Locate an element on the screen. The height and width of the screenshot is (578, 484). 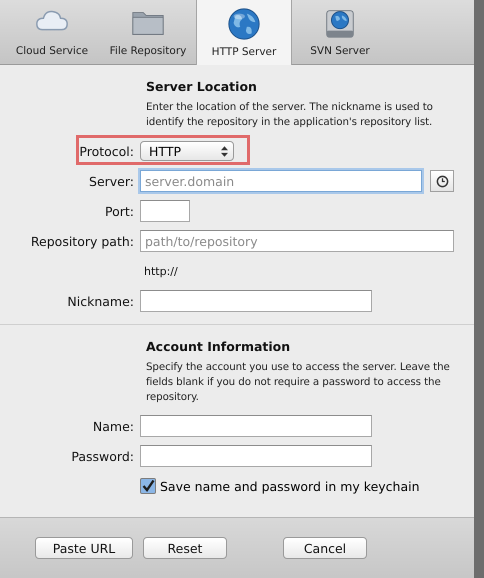
toolbar-tab: SVN Server is located at coordinates (340, 32).